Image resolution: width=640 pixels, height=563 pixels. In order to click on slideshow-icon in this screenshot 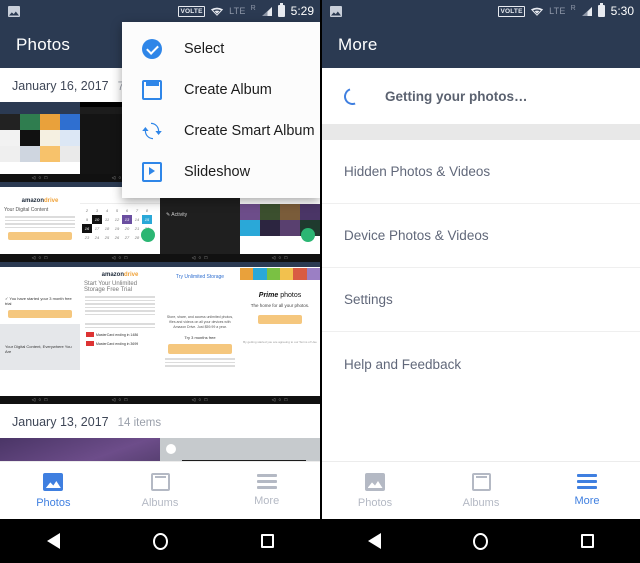, I will do `click(152, 171)`.